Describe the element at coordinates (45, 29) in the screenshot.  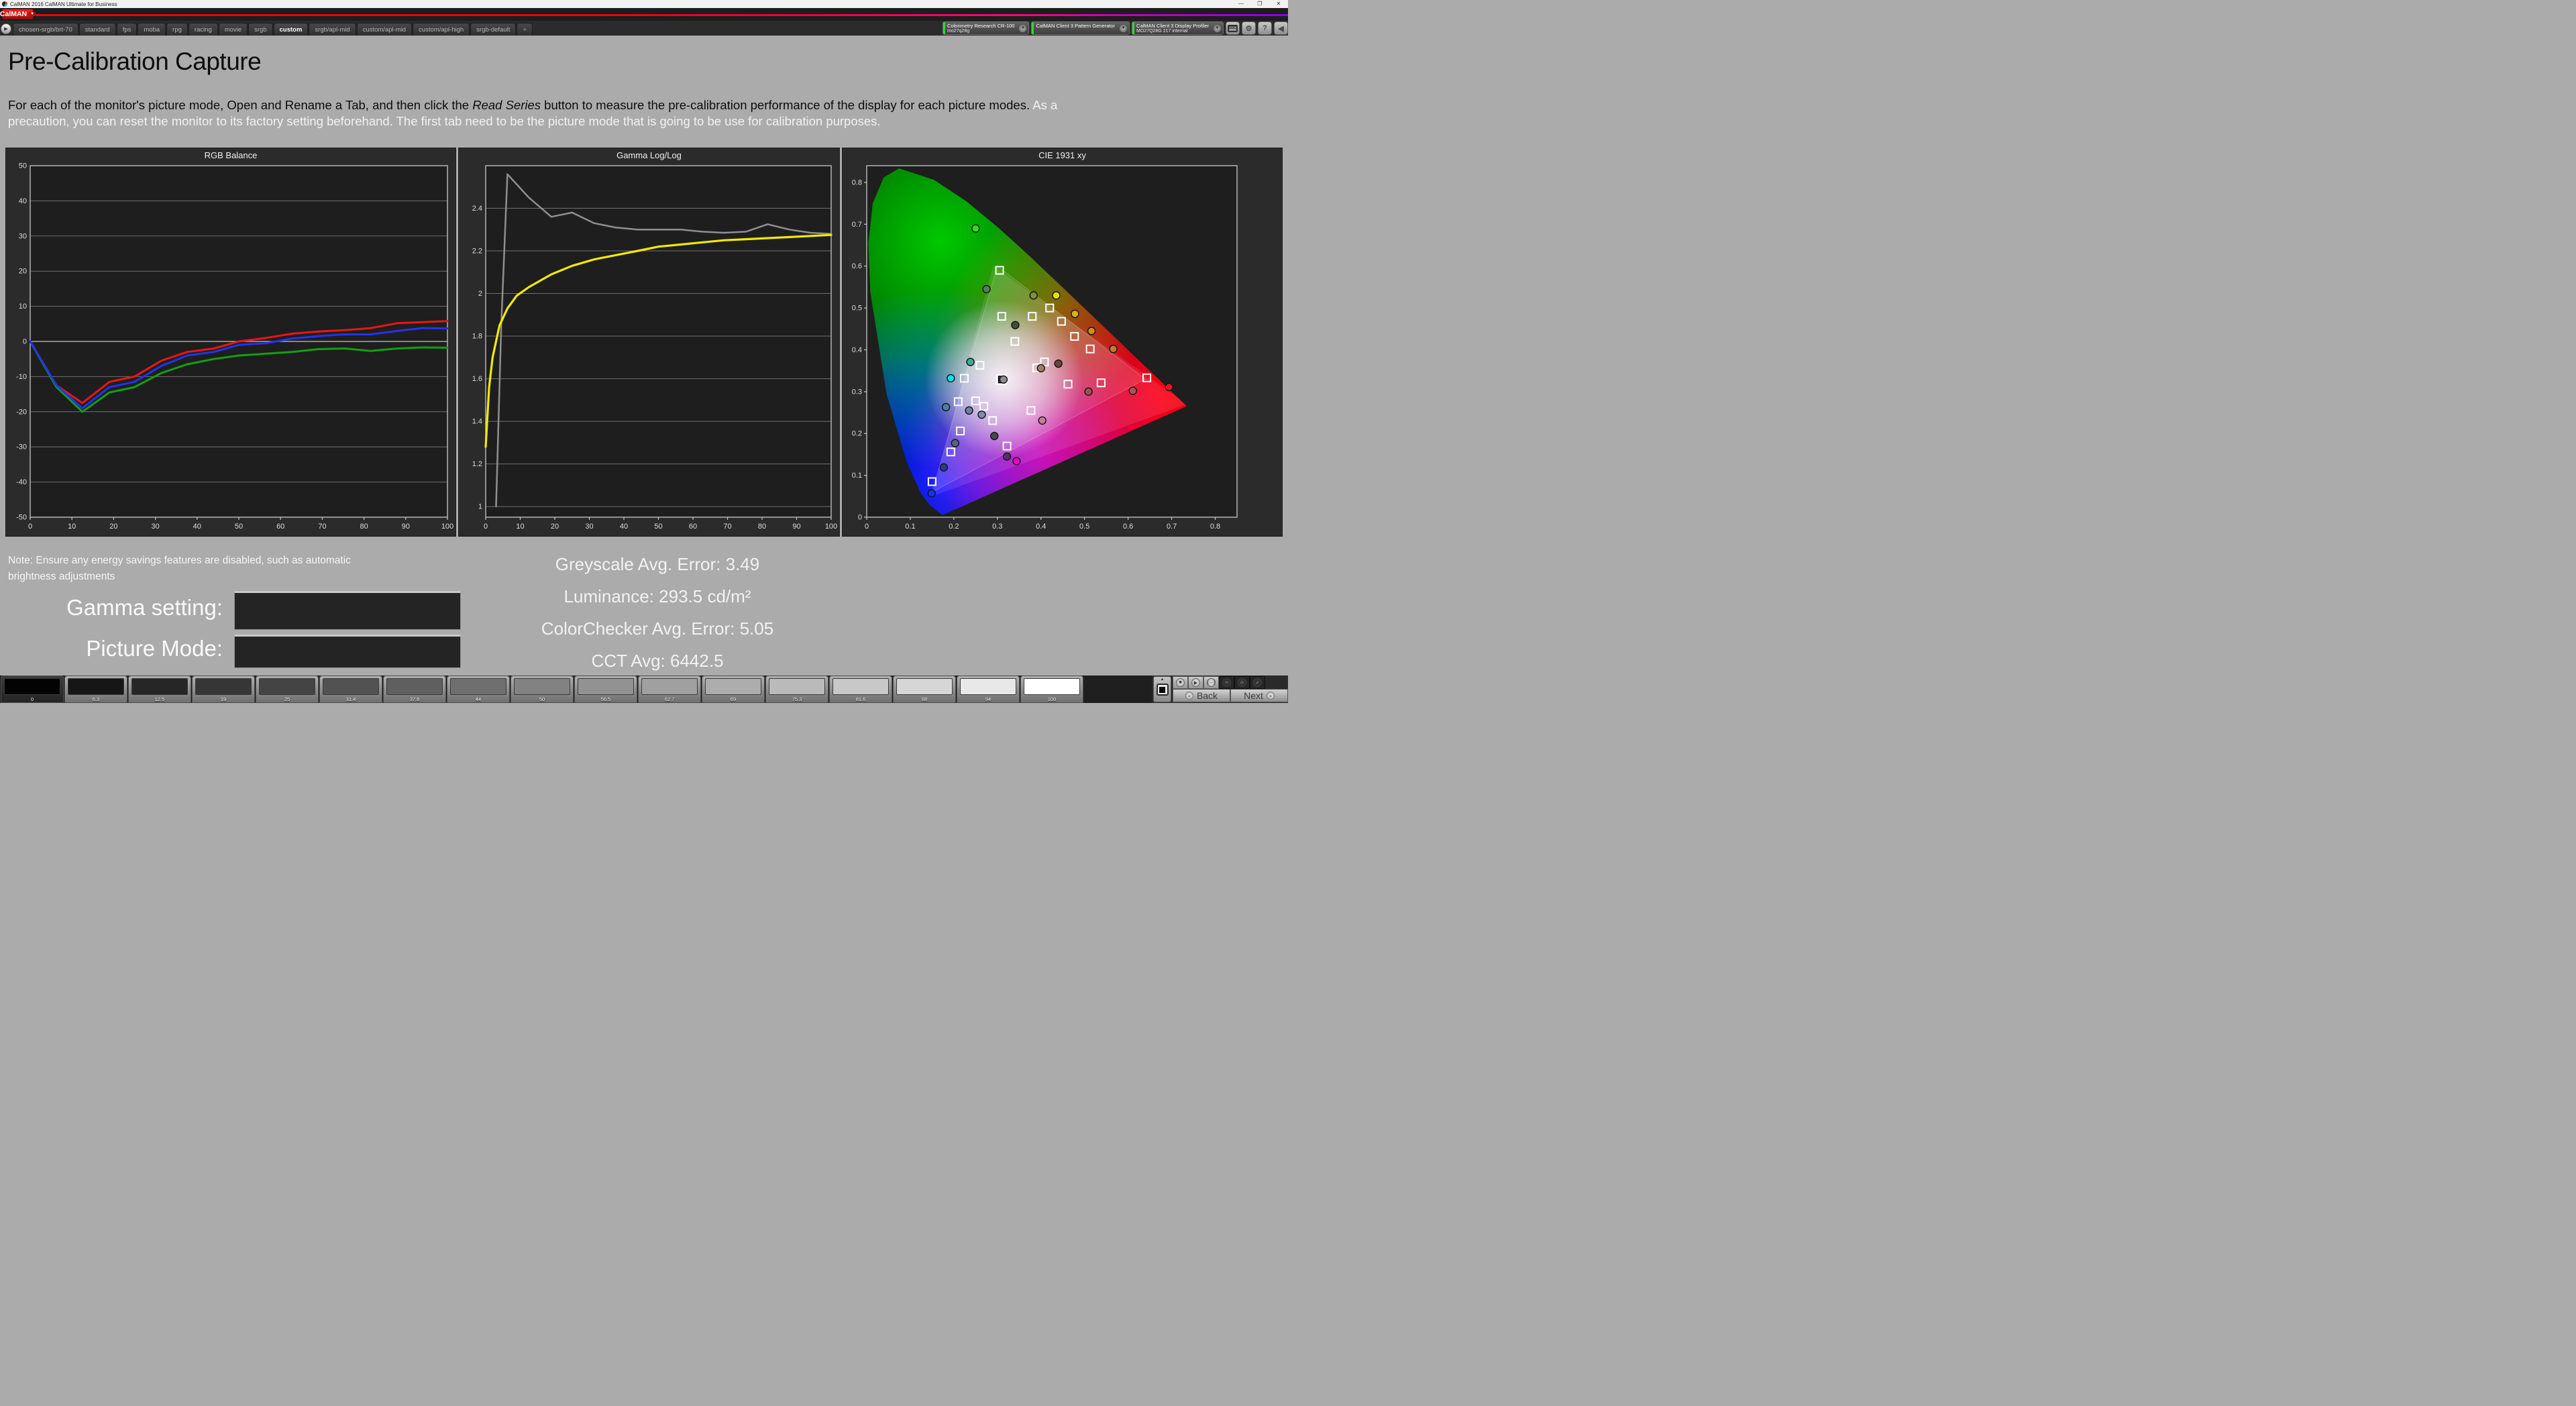
I see `tab-chosen-srgb-brt-70: chosen-srgb/brt-70` at that location.